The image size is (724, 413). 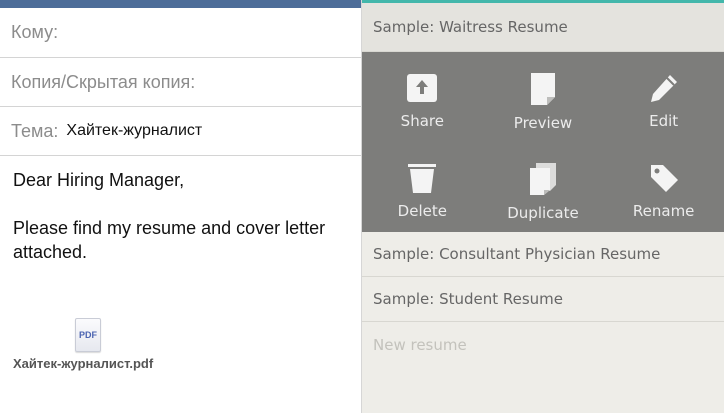 What do you see at coordinates (543, 123) in the screenshot?
I see `preview-label: Preview` at bounding box center [543, 123].